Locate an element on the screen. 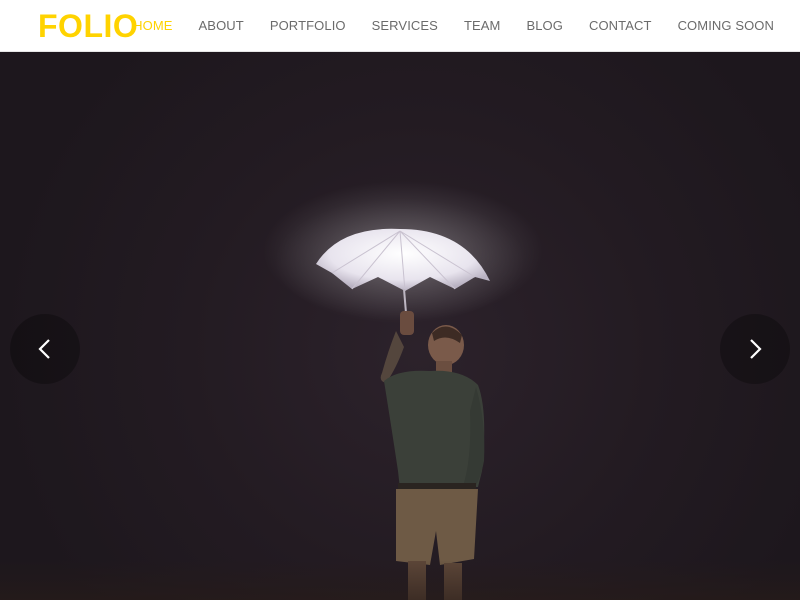 This screenshot has height=600, width=800. nav-item-home: HOME is located at coordinates (152, 25).